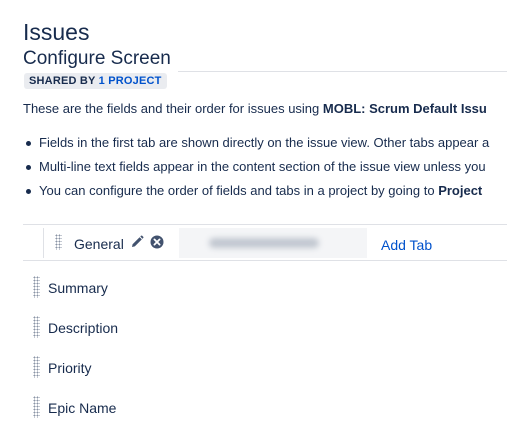 The image size is (507, 436). I want to click on field-name: Epic Name, so click(82, 408).